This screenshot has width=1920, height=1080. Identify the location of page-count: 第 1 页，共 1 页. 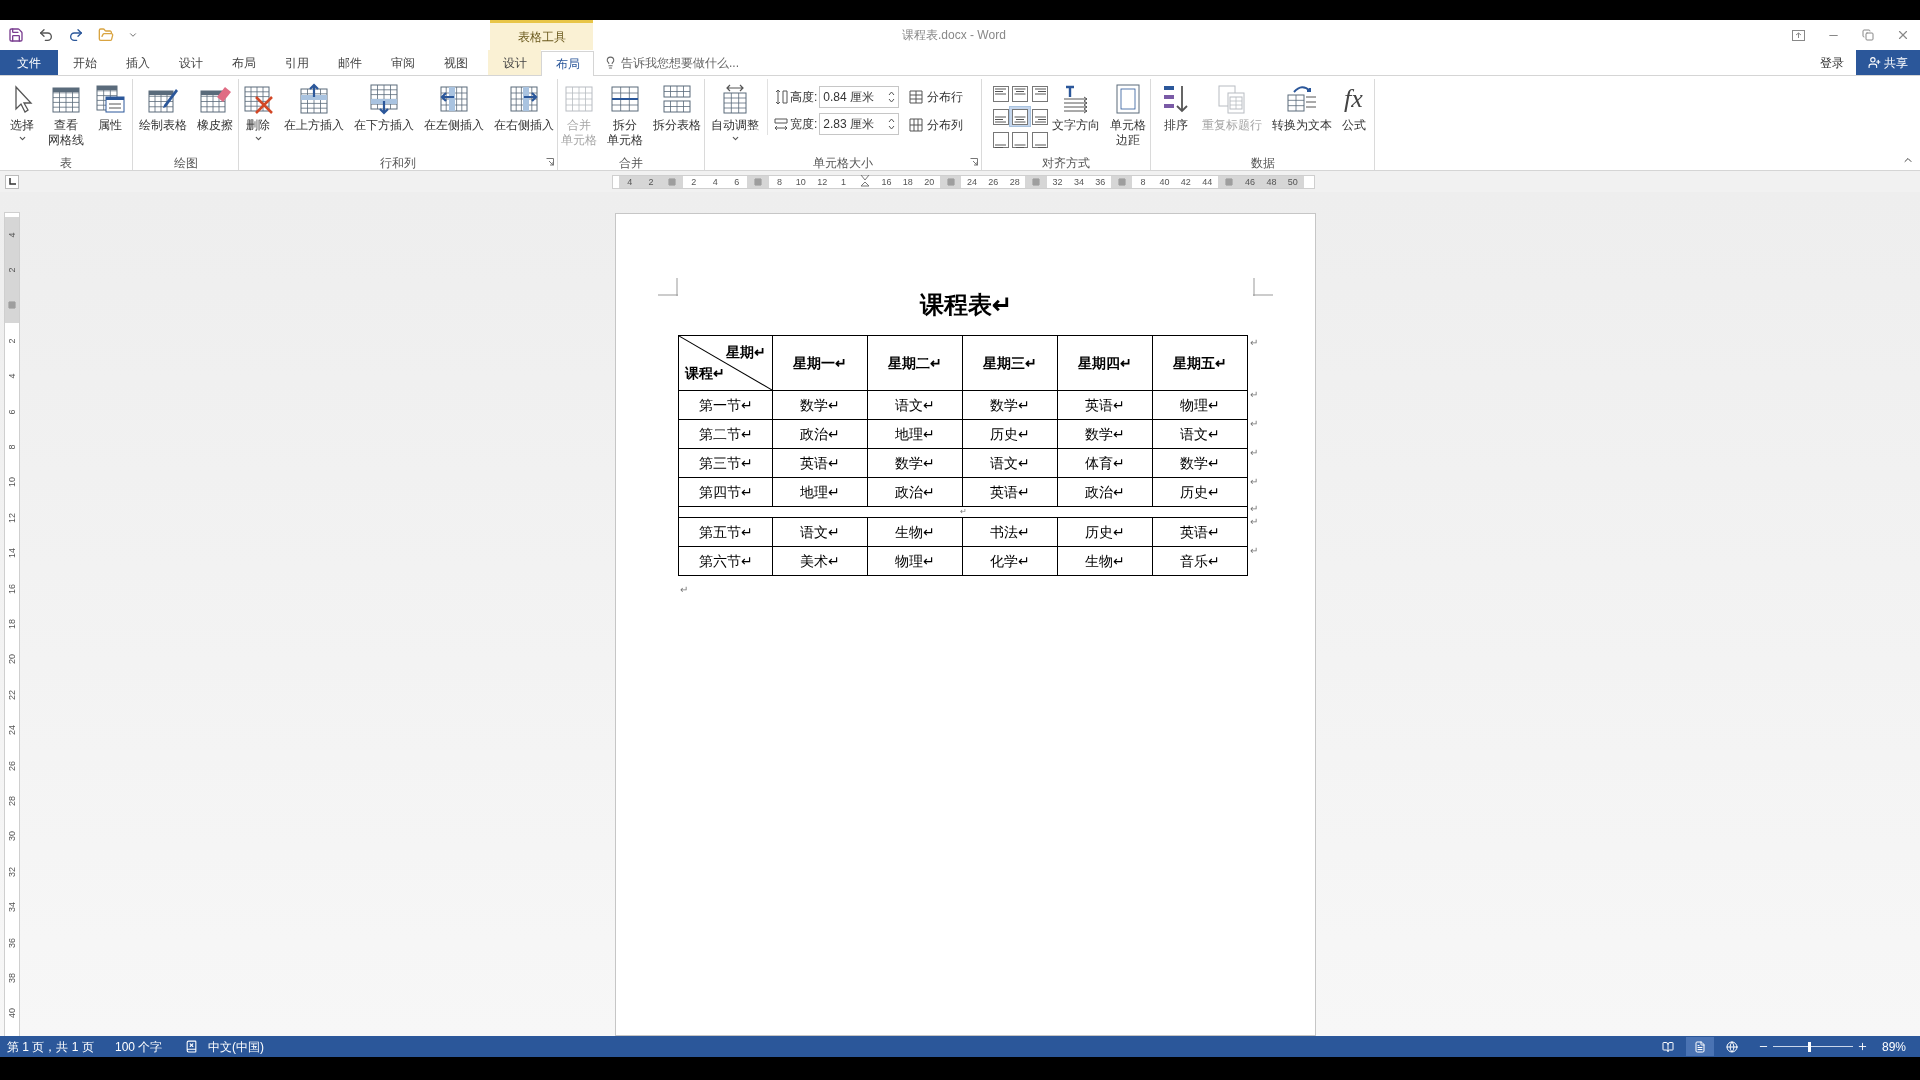
(57, 1046).